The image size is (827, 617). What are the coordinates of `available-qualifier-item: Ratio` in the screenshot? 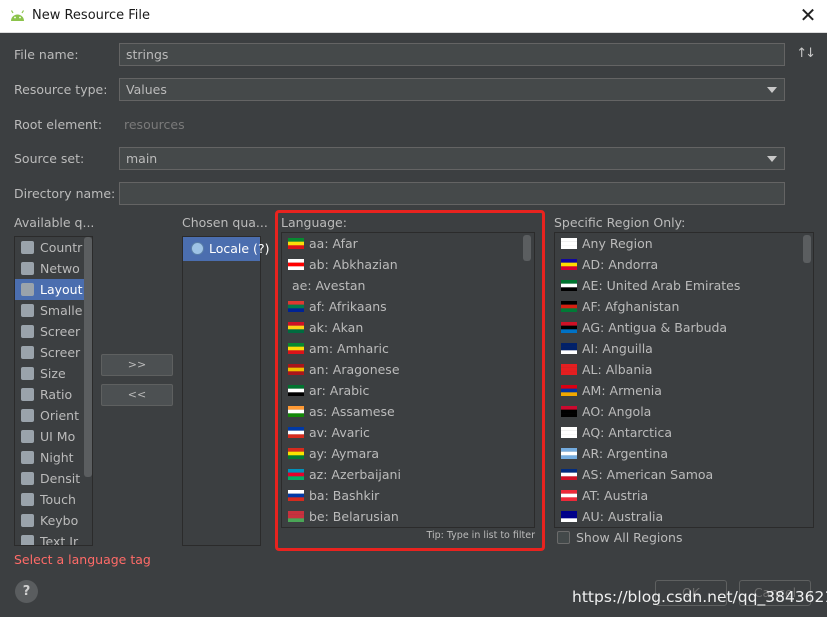 It's located at (53, 394).